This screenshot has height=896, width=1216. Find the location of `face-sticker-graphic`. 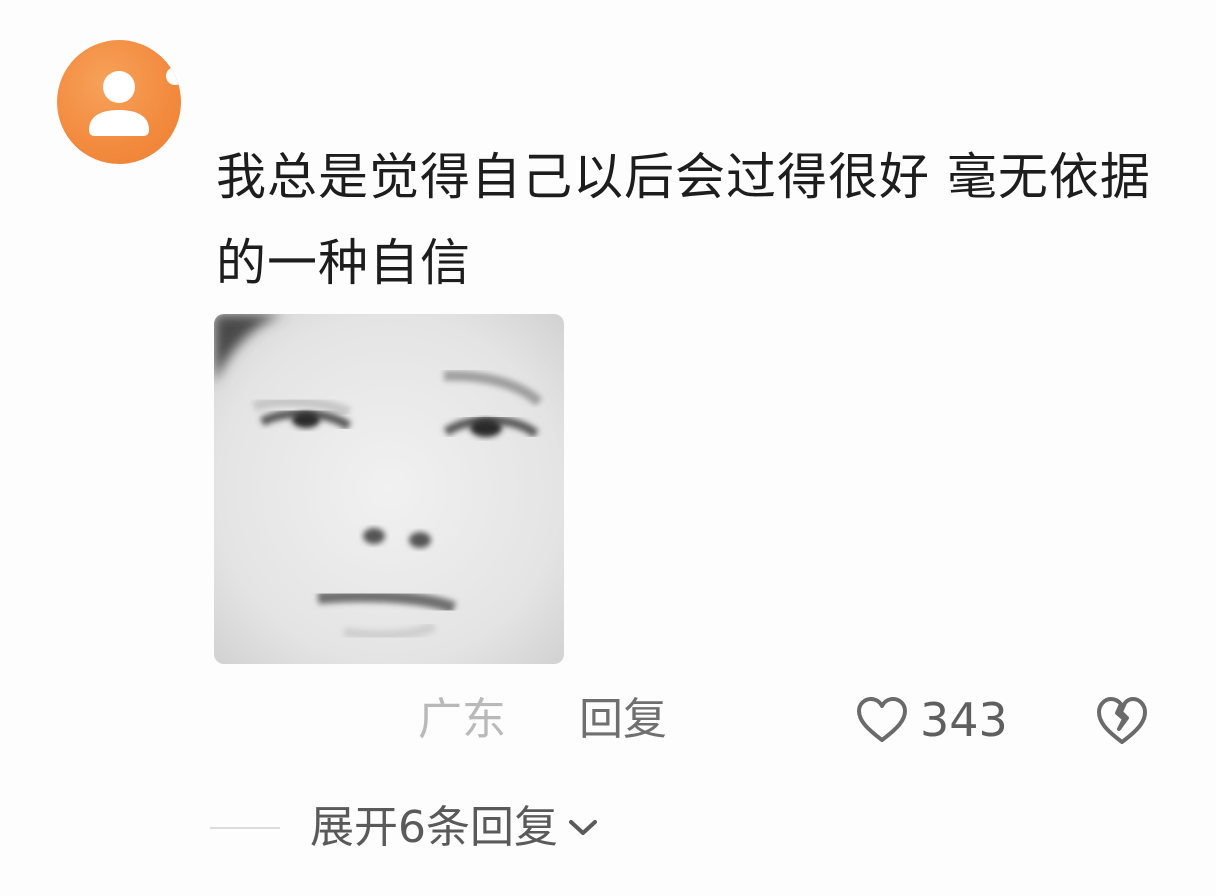

face-sticker-graphic is located at coordinates (389, 489).